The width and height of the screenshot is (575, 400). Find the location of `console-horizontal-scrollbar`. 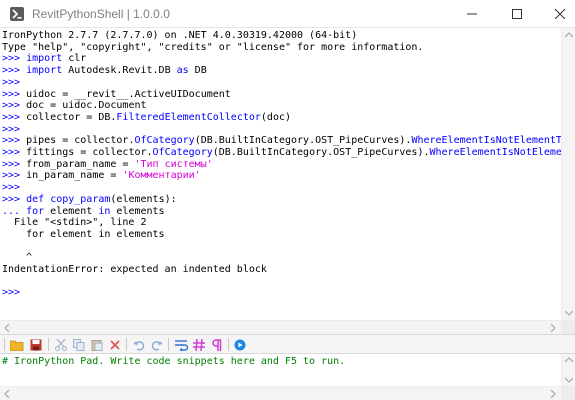

console-horizontal-scrollbar is located at coordinates (280, 327).